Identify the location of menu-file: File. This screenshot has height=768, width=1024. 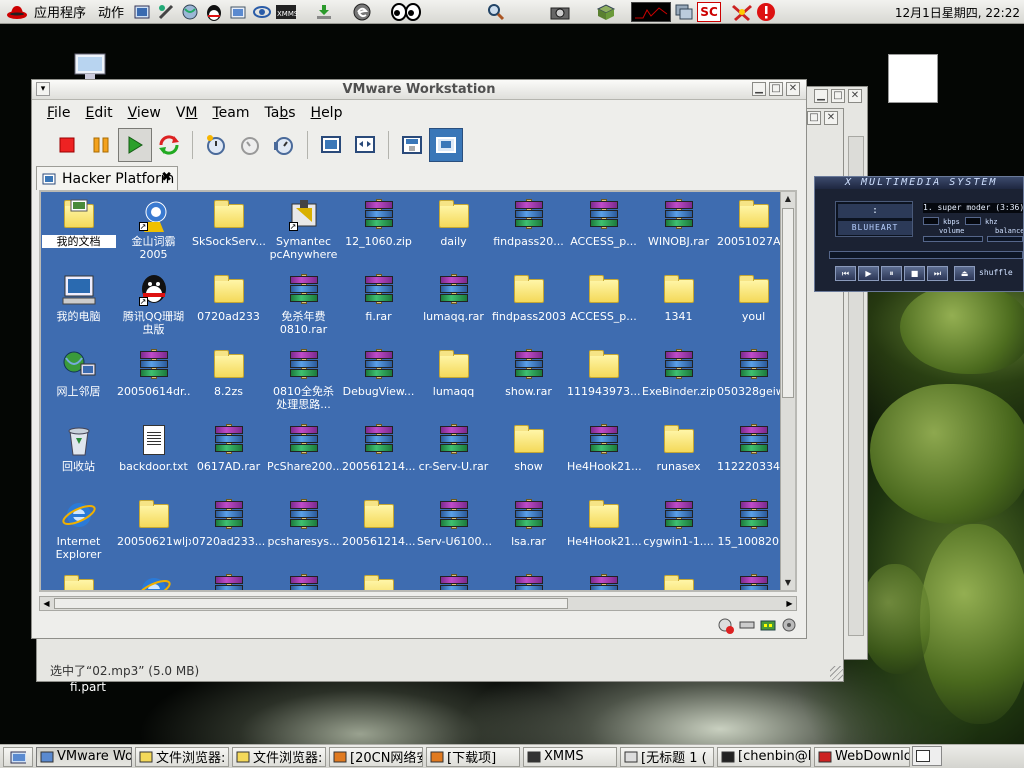
(58, 113).